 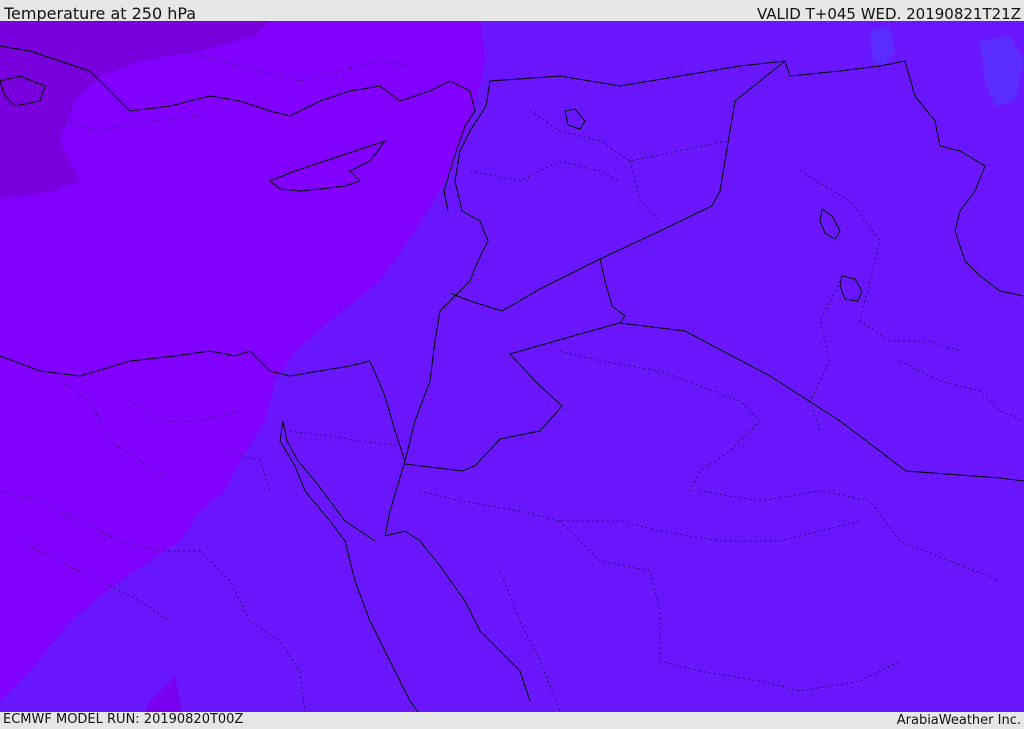 I want to click on model-run: ECMWF MODEL RUN: 20190820T00Z, so click(x=123, y=719).